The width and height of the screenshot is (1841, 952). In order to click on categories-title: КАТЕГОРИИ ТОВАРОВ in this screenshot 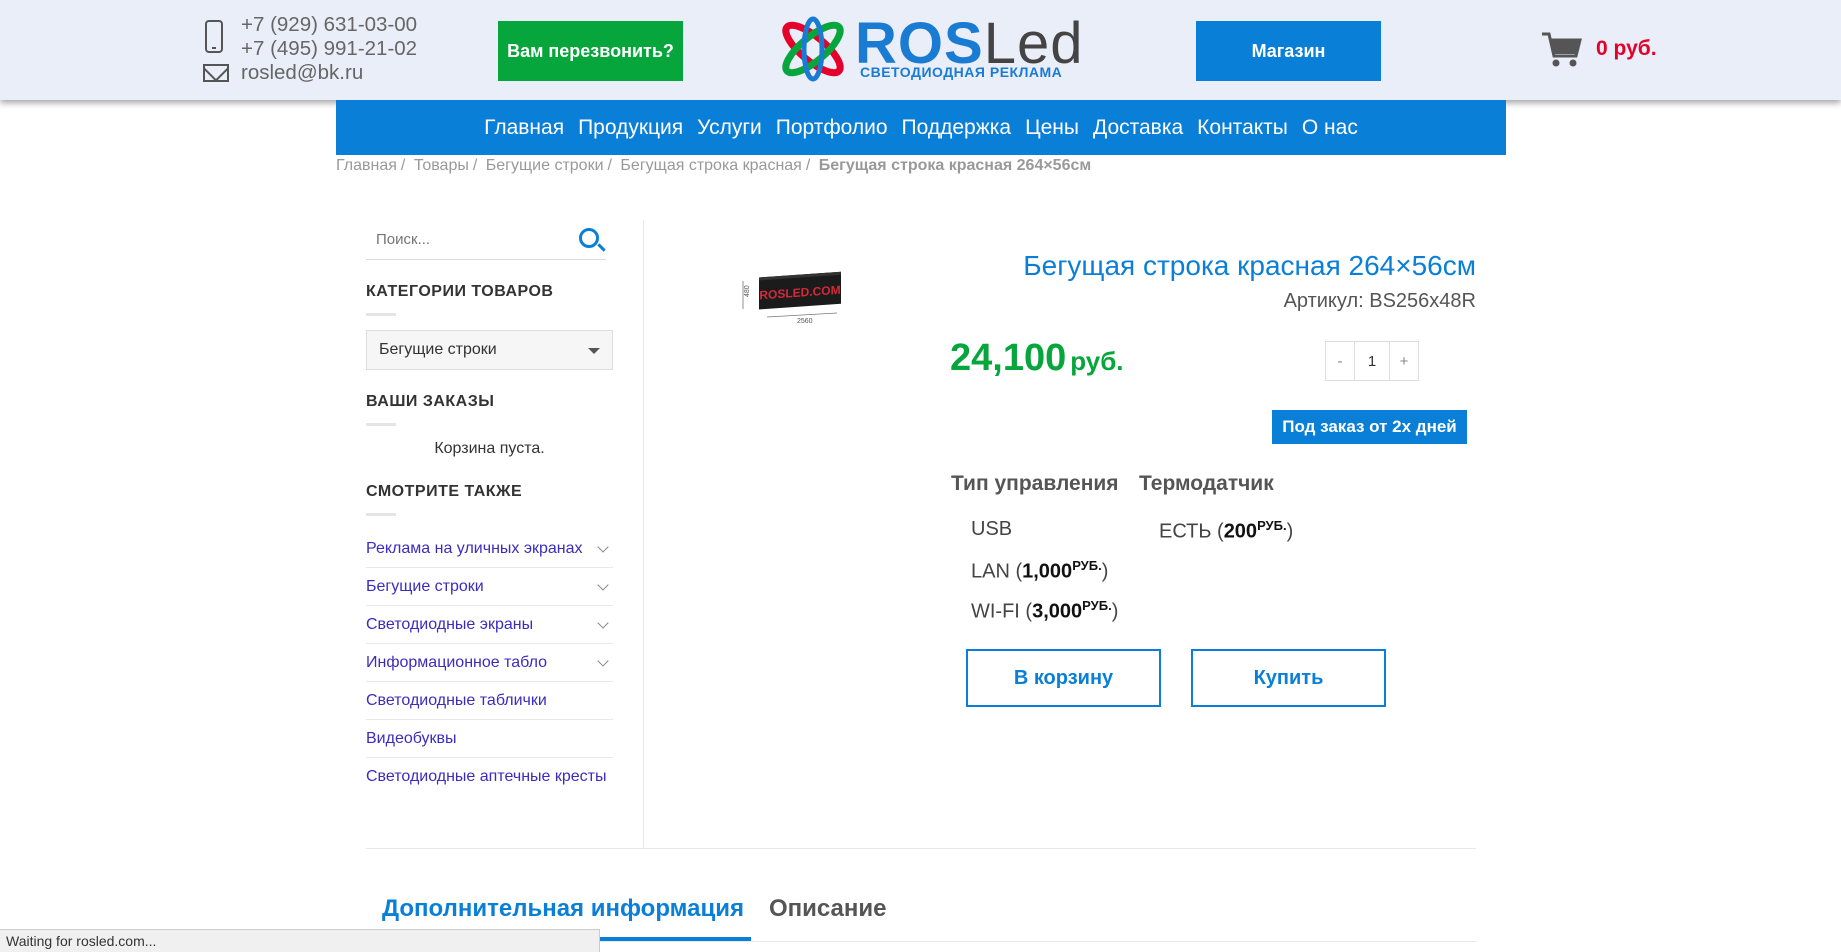, I will do `click(460, 299)`.